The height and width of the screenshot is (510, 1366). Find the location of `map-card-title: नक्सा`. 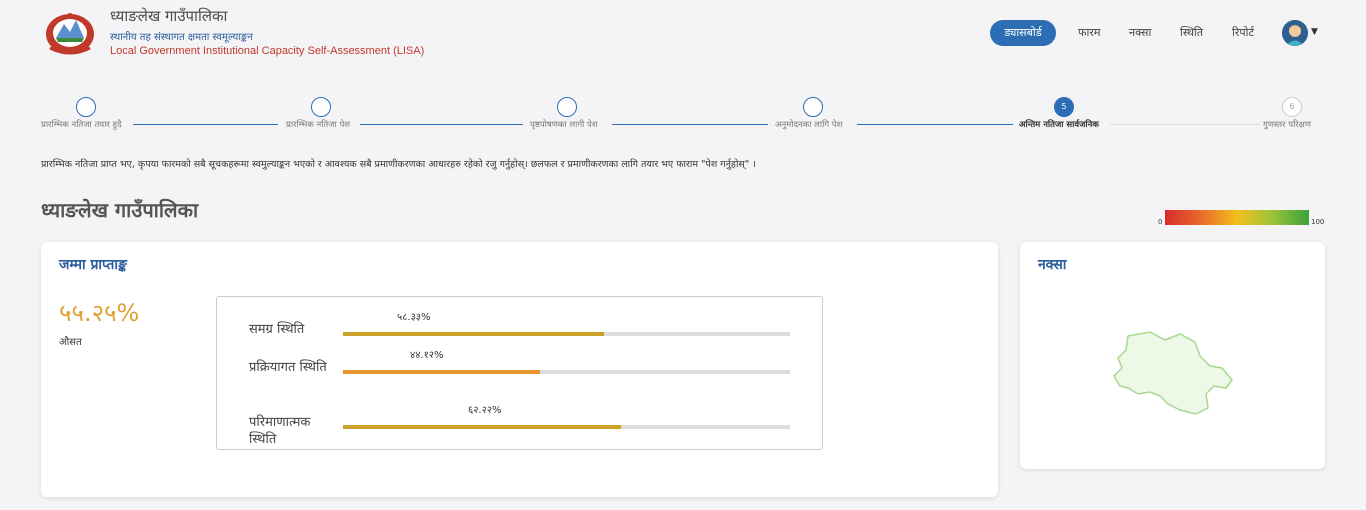

map-card-title: नक्सा is located at coordinates (1052, 265).